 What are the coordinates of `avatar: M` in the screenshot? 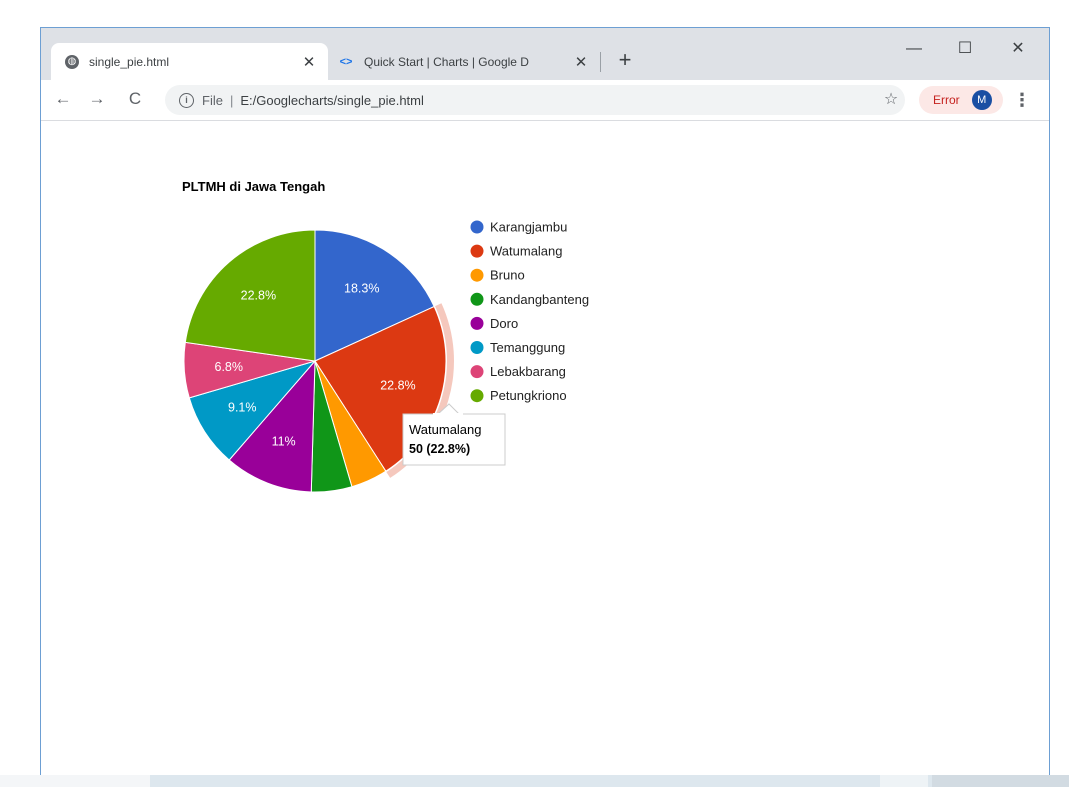 It's located at (981, 100).